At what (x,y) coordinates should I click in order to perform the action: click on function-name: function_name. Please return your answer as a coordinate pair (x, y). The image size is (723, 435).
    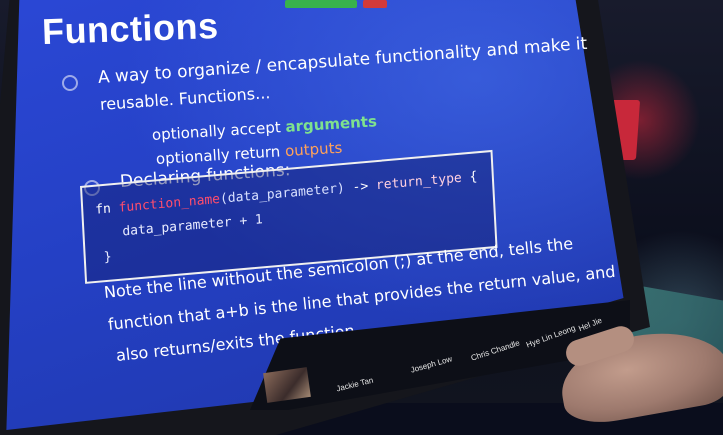
    Looking at the image, I should click on (169, 203).